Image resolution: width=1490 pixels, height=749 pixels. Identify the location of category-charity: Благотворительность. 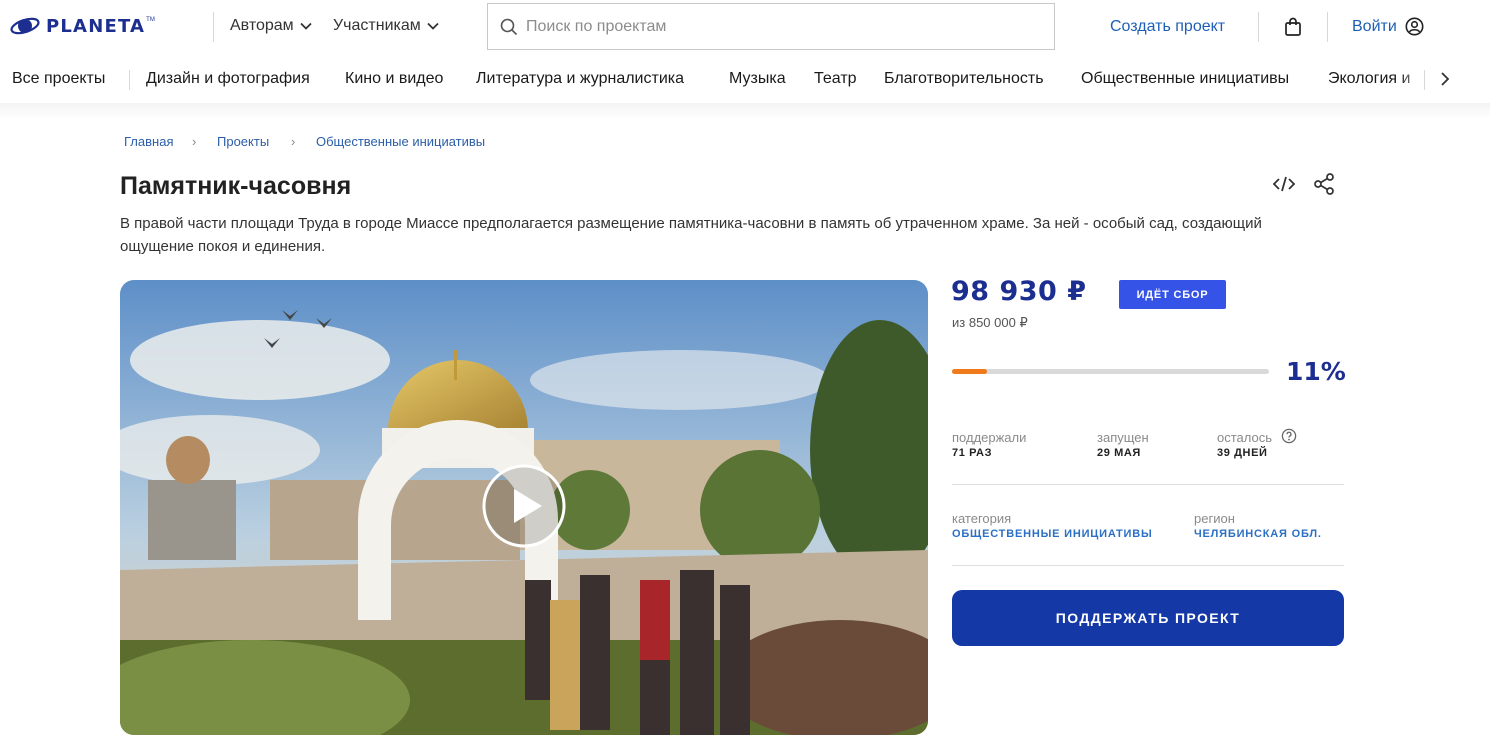
(964, 79).